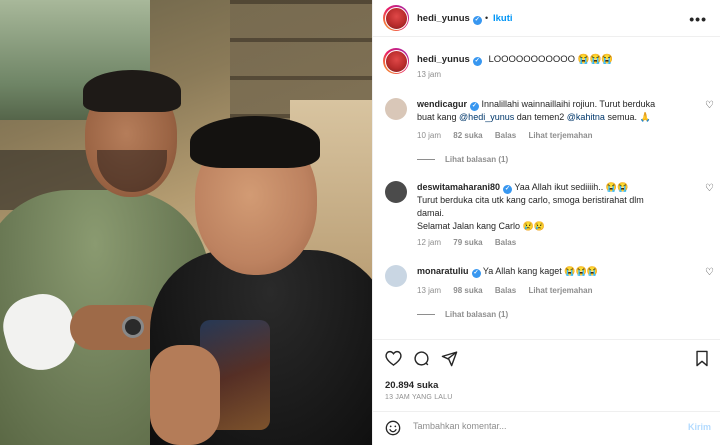  I want to click on comment-text: semua. 🙏, so click(627, 117).